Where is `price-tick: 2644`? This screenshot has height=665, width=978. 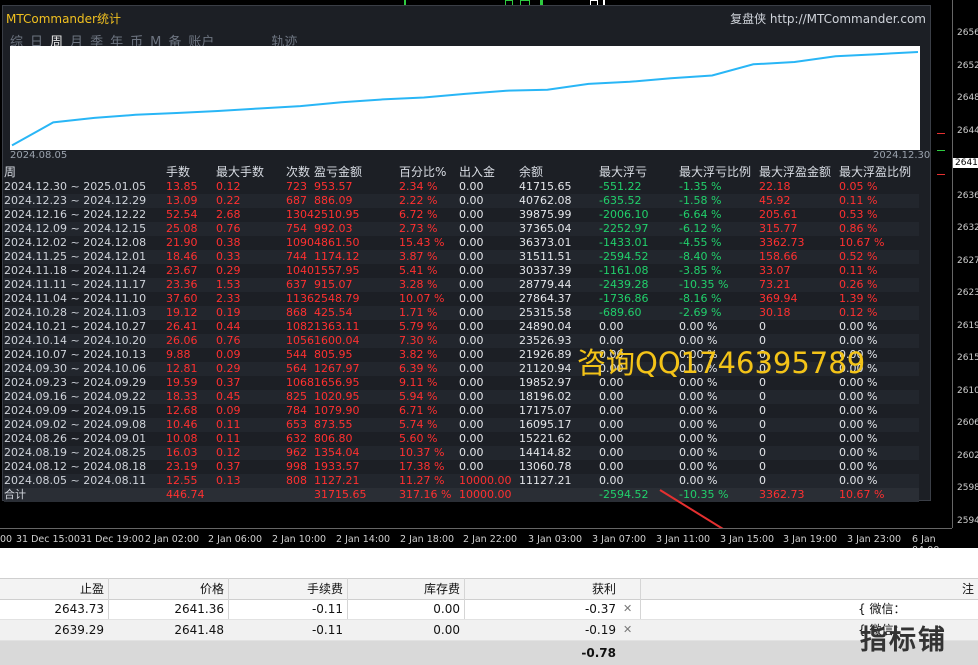 price-tick: 2644 is located at coordinates (967, 130).